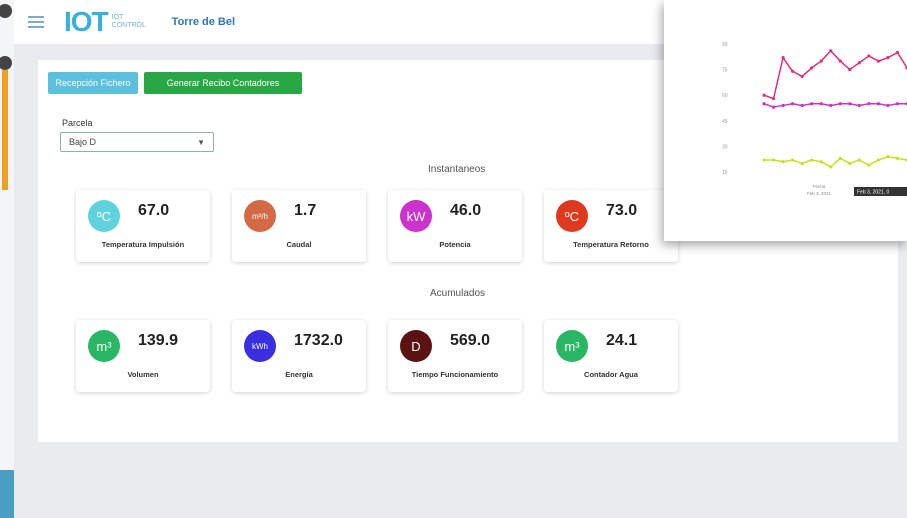 The image size is (907, 518). I want to click on water-meter-icon: m³, so click(572, 346).